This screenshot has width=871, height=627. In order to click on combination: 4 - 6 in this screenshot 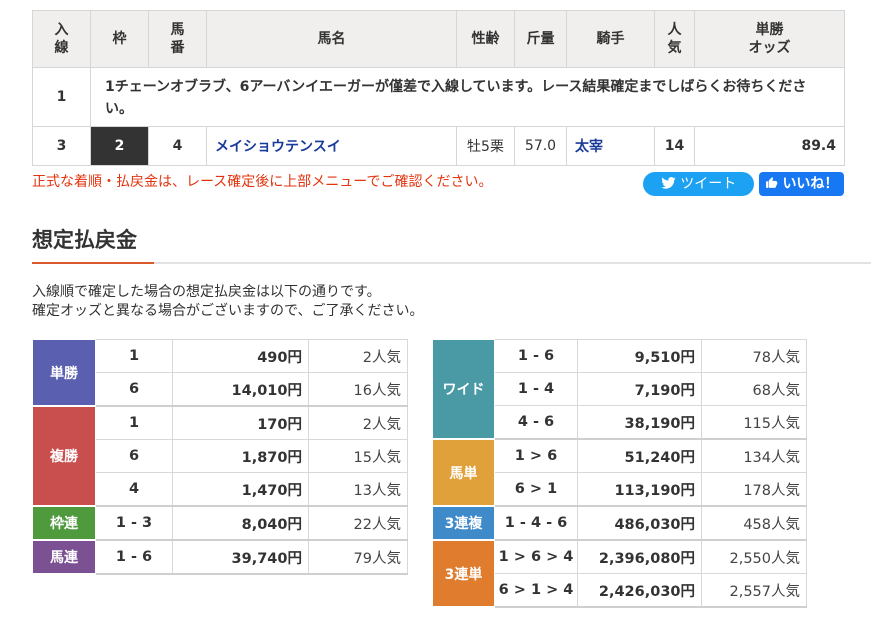, I will do `click(536, 422)`.